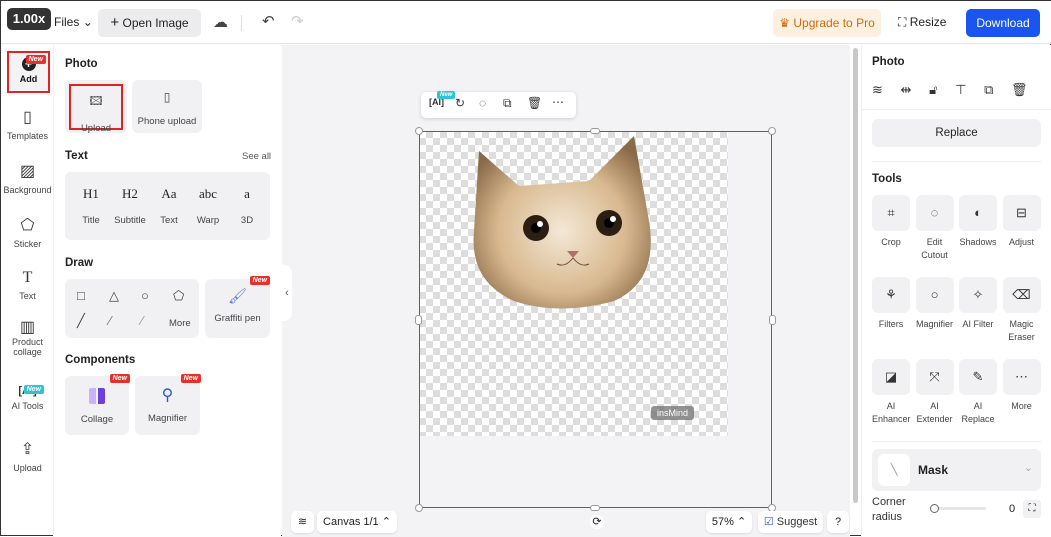  I want to click on tool-more: ⋯ More, so click(1021, 386).